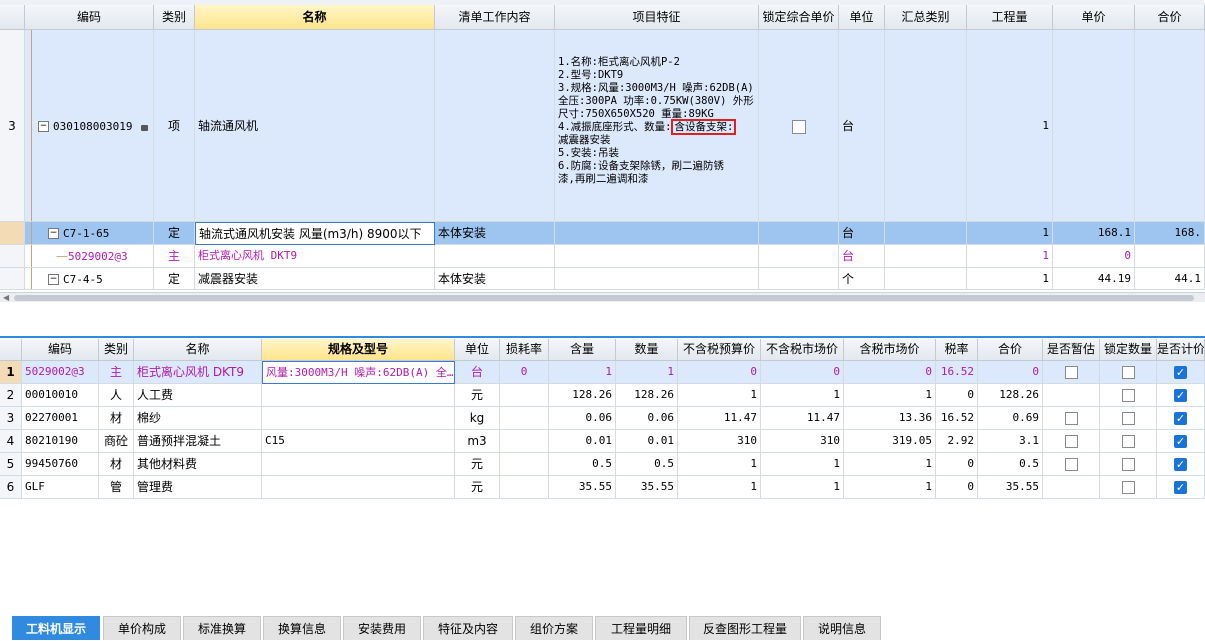 Image resolution: width=1205 pixels, height=641 pixels. What do you see at coordinates (890, 418) in the screenshot?
I see `material-tax-mkt: 13.36` at bounding box center [890, 418].